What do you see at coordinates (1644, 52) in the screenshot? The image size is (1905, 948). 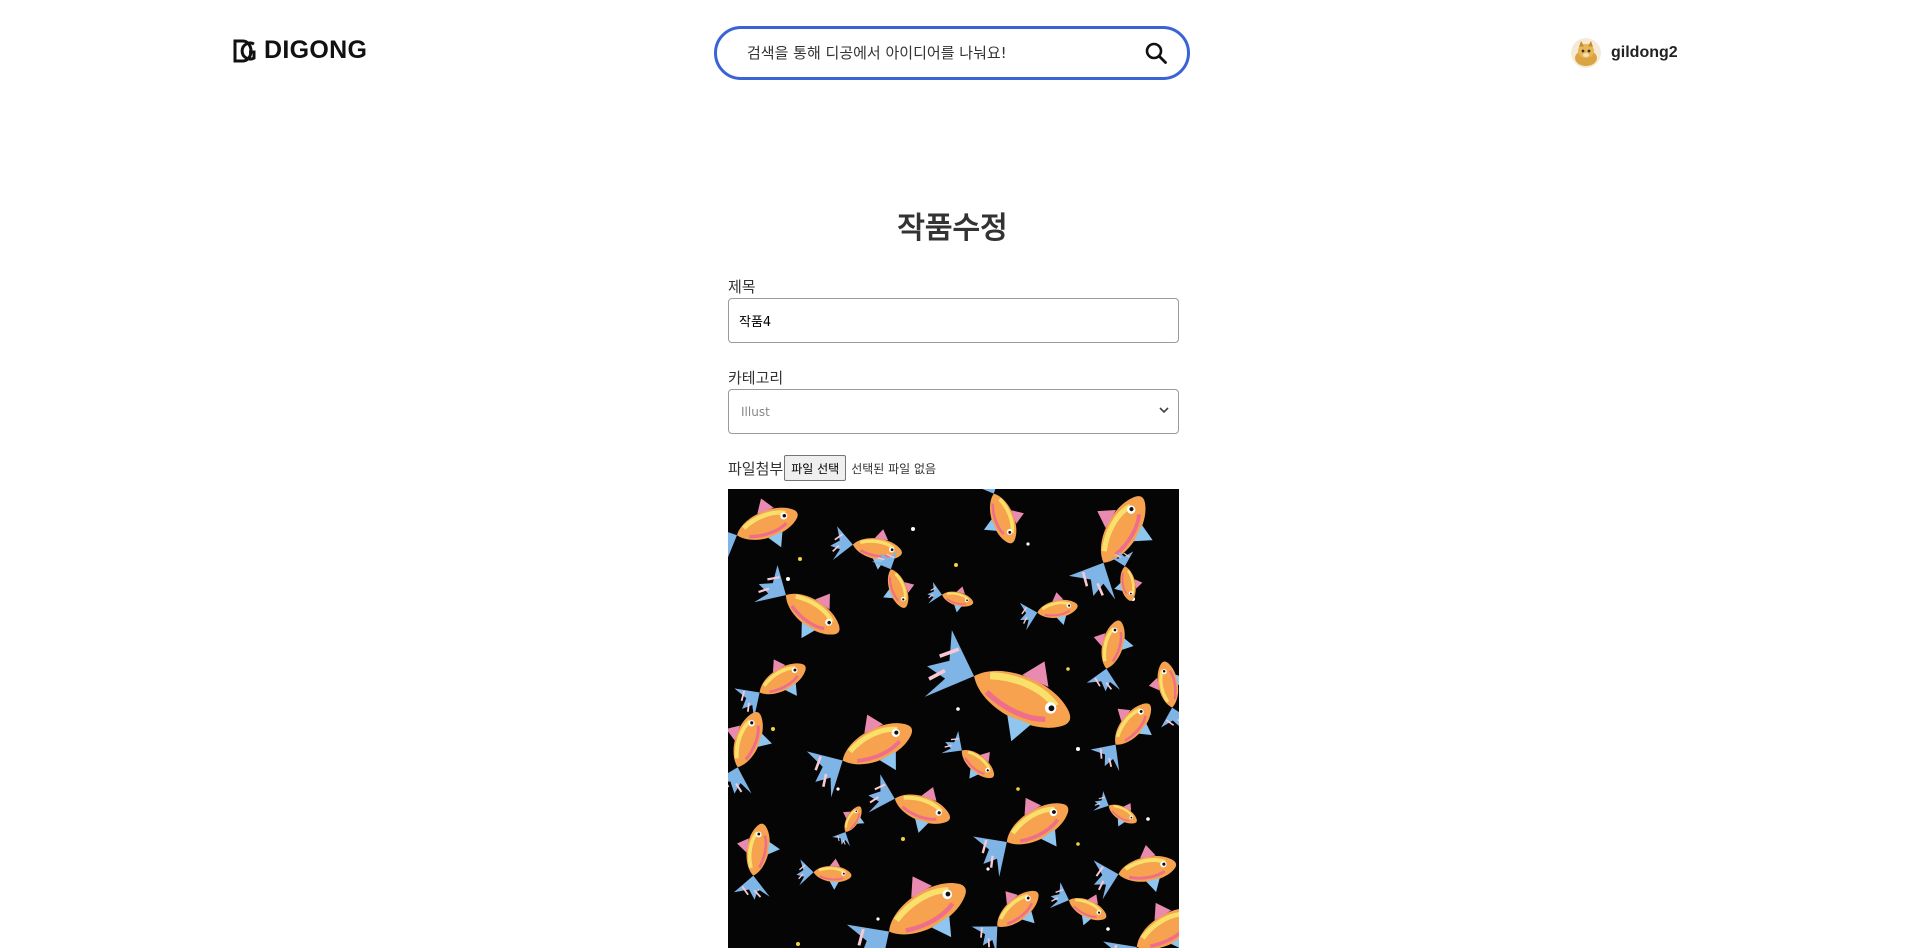 I see `username: gildong2` at bounding box center [1644, 52].